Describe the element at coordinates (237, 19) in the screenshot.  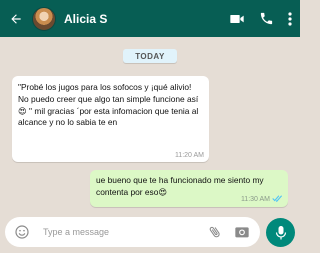
I see `video-camera-icon` at that location.